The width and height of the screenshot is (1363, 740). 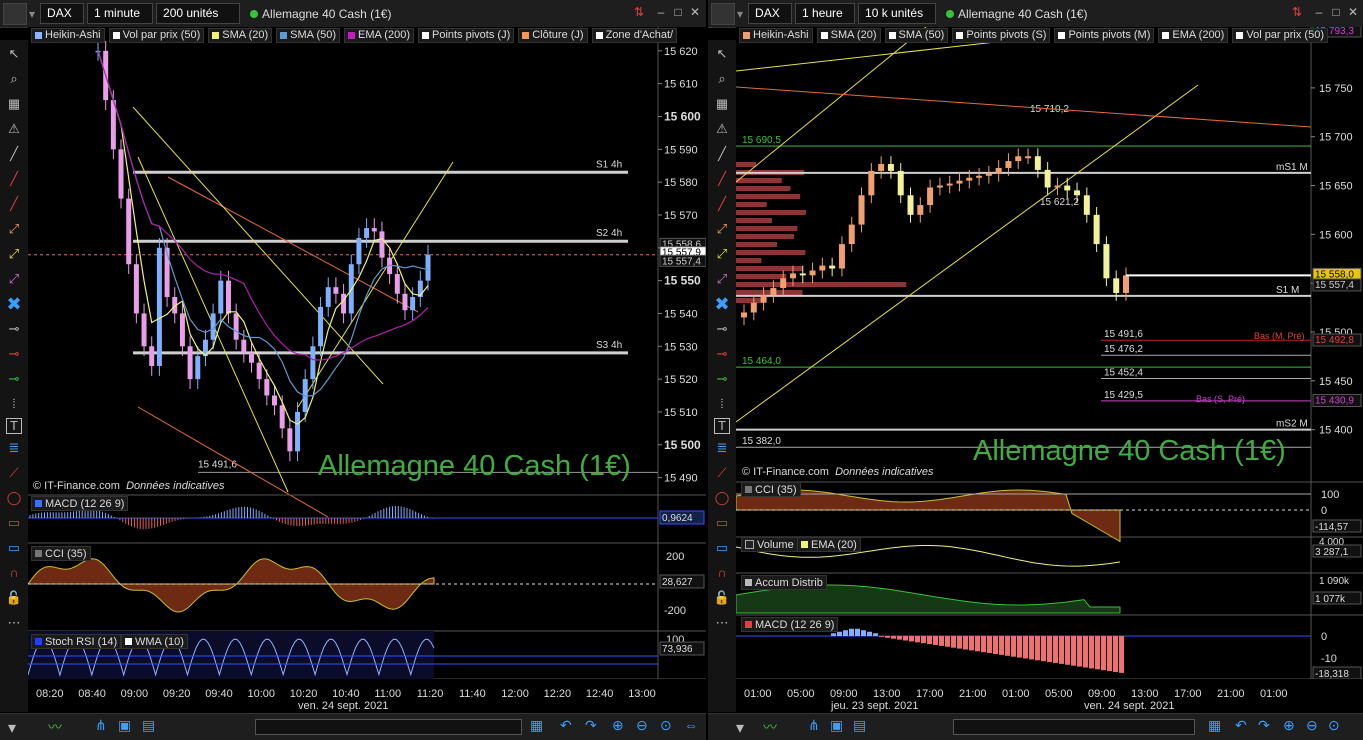 I want to click on right-interval-select: 1 heure, so click(x=825, y=13).